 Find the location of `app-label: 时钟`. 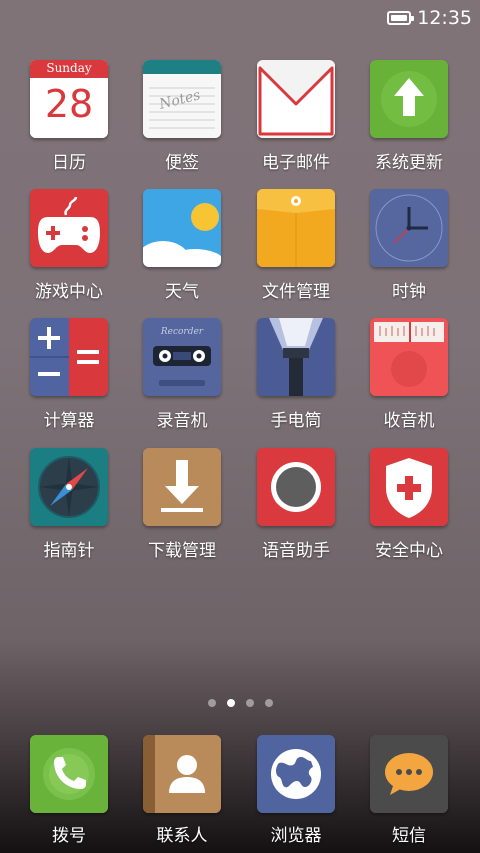

app-label: 时钟 is located at coordinates (409, 292).